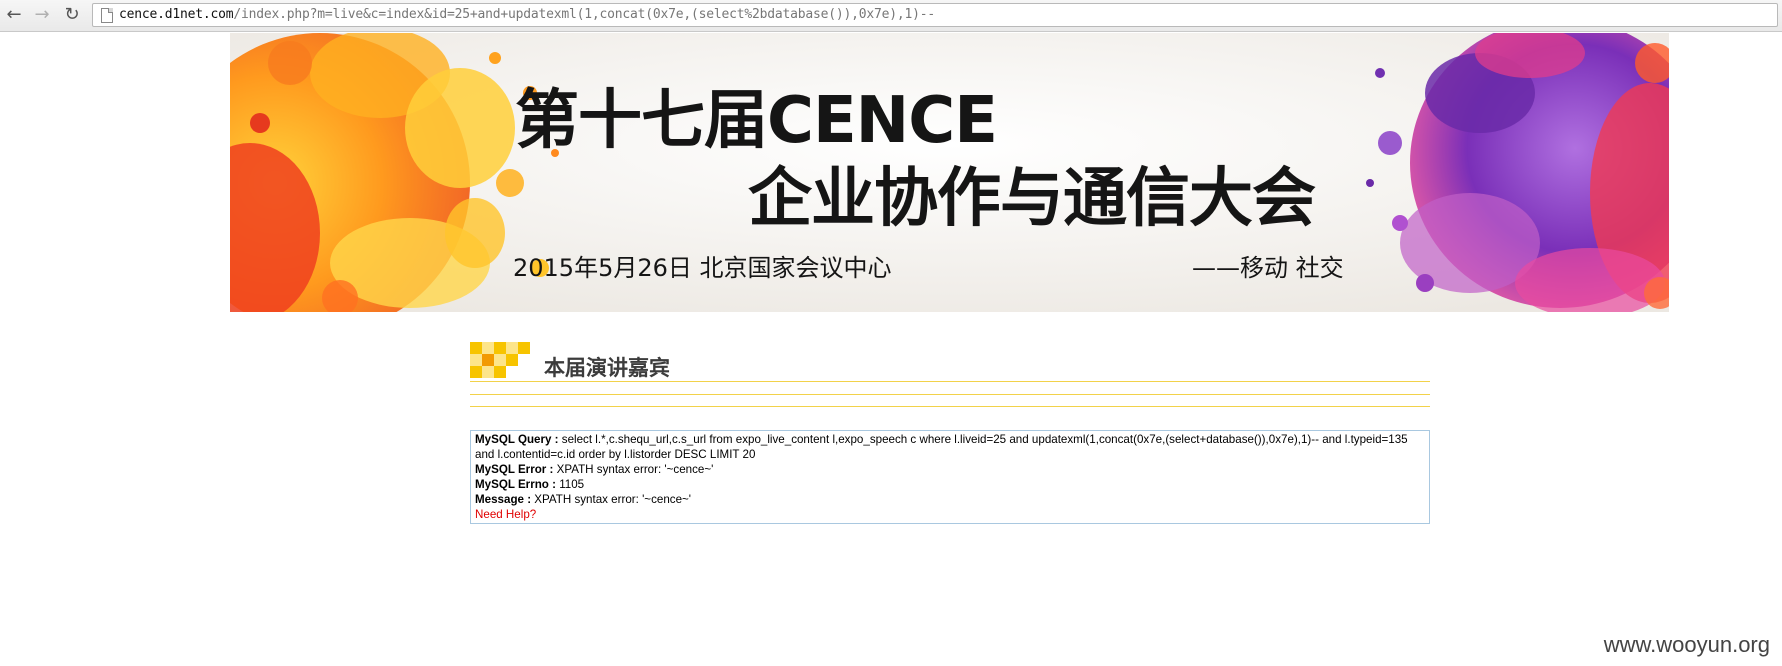 The image size is (1782, 666). Describe the element at coordinates (42, 15) in the screenshot. I see `arrow-right-icon: →` at that location.